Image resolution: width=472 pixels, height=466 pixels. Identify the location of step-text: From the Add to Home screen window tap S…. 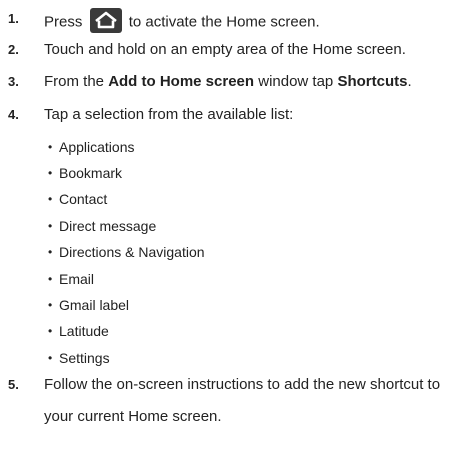
(228, 81).